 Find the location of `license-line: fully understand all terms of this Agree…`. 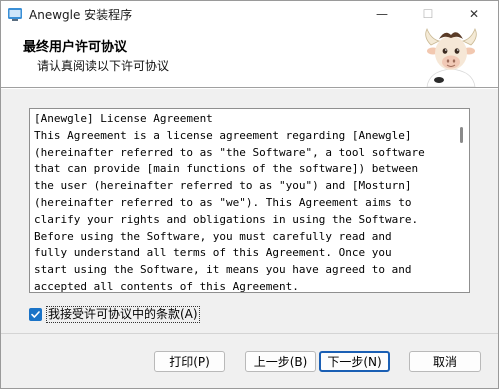

license-line: fully understand all terms of this Agree… is located at coordinates (213, 253).